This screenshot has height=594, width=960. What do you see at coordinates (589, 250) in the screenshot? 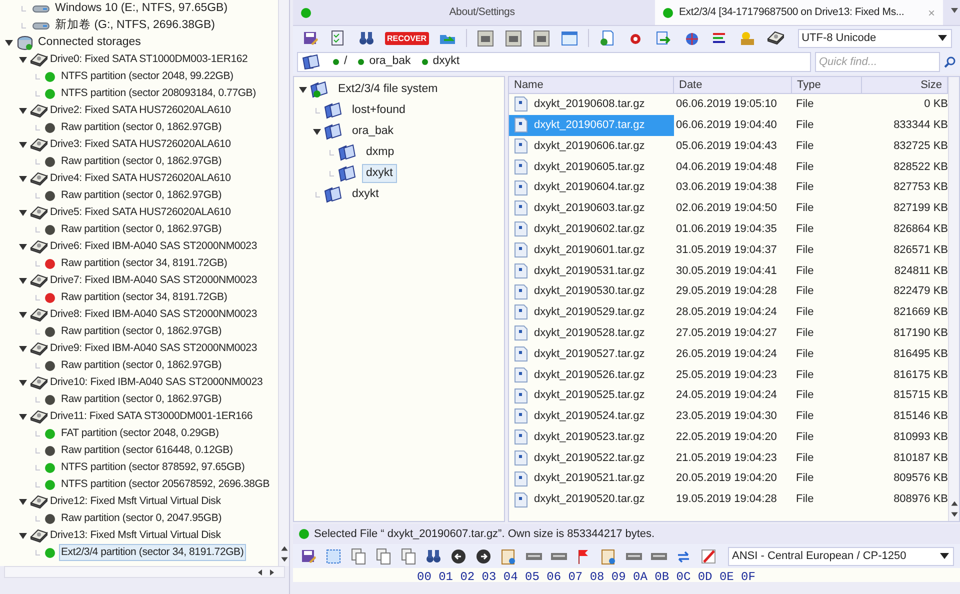
I see `file-name: dxykt_20190601.tar.gz` at bounding box center [589, 250].